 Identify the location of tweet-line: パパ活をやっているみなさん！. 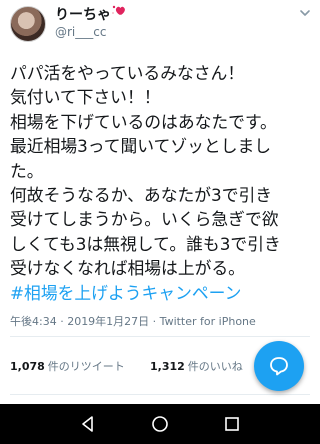
(127, 73).